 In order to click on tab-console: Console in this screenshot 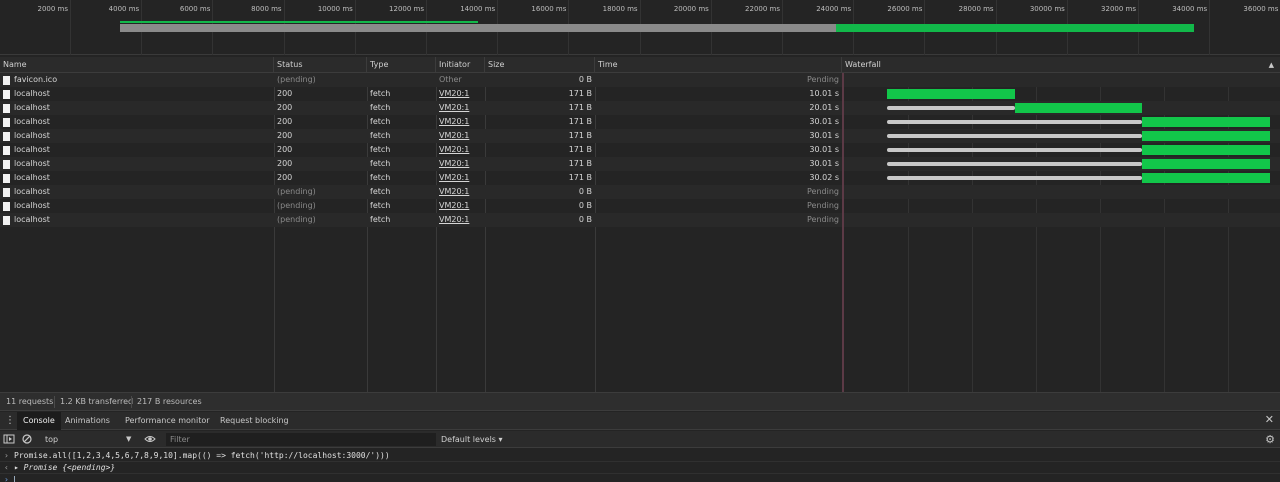, I will do `click(39, 421)`.